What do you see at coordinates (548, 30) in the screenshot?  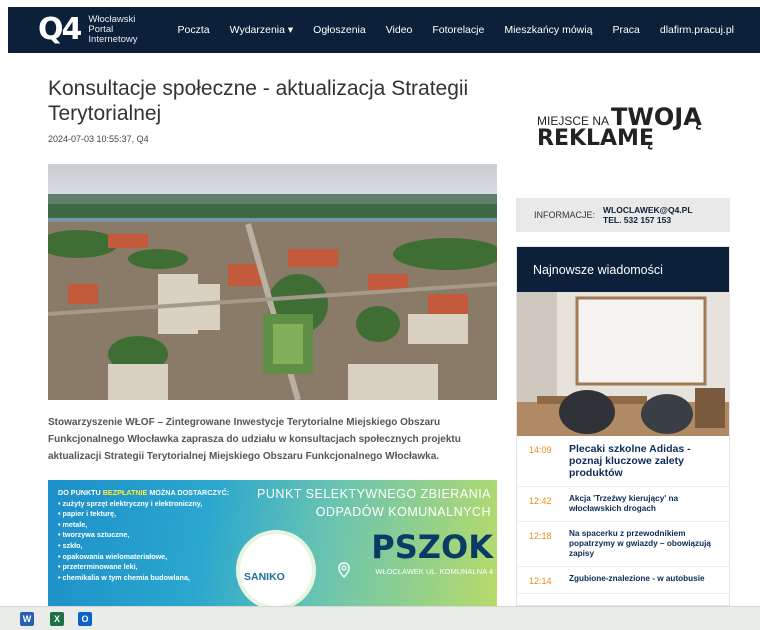 I see `menu-item-mieszkancy: Mieszkańcy mówią` at bounding box center [548, 30].